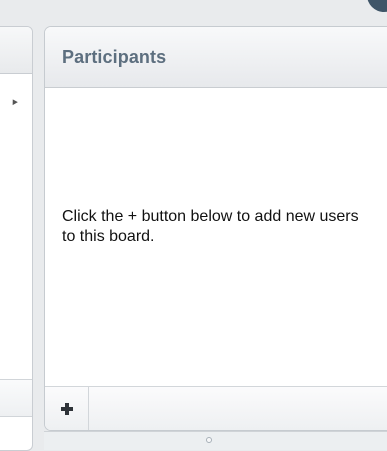  Describe the element at coordinates (377, 6) in the screenshot. I see `decorative-circle` at that location.